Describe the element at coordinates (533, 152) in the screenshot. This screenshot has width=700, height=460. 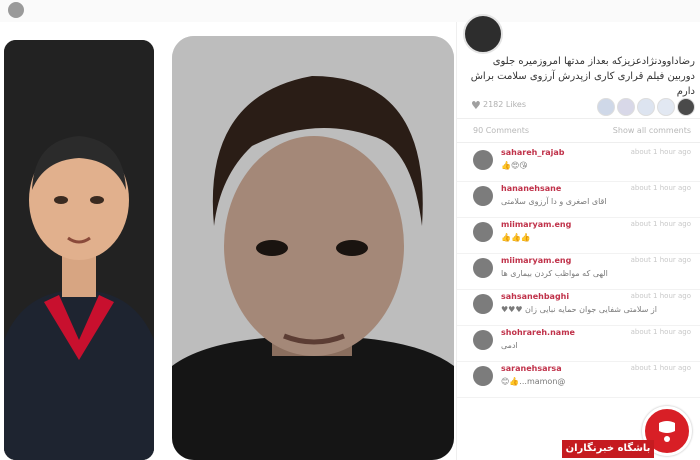
I see `commenter-name: sahareh_rajab` at that location.